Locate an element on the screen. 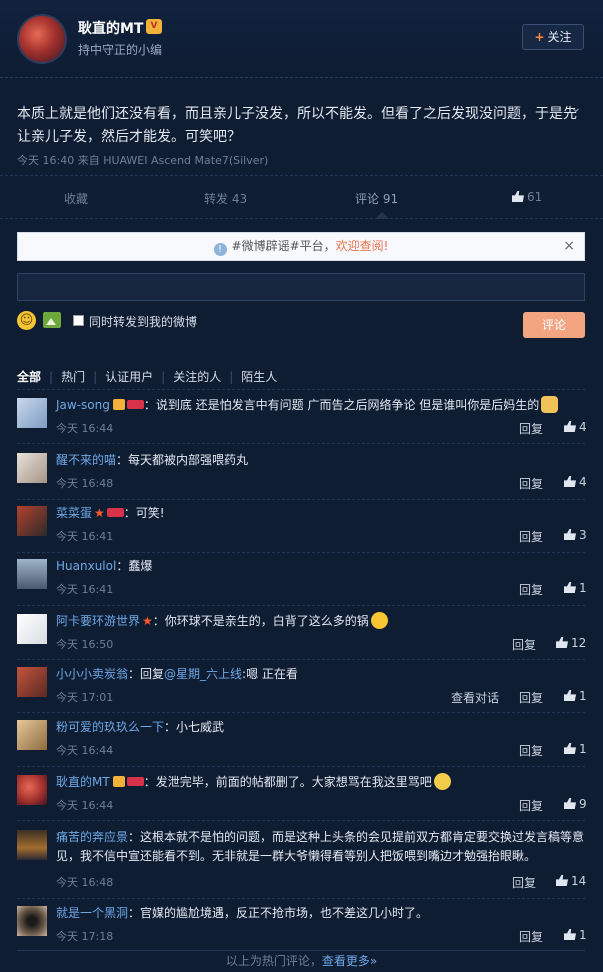 This screenshot has height=972, width=603. comment-text: 就是一个黑洞：官媒的尴尬境遇，反正不抢市场，也不差这几小时了。 is located at coordinates (321, 913).